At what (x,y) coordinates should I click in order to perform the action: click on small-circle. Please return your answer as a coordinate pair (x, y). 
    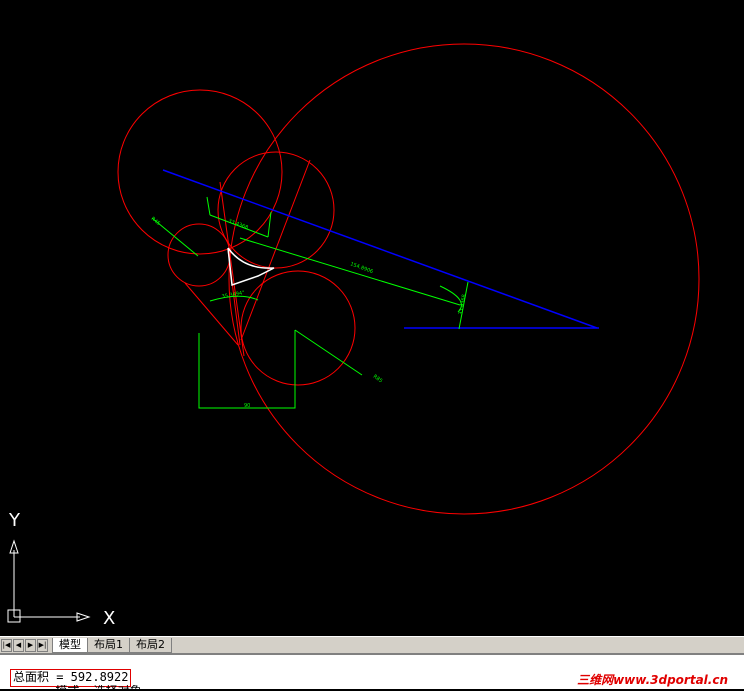
    Looking at the image, I should click on (199, 255).